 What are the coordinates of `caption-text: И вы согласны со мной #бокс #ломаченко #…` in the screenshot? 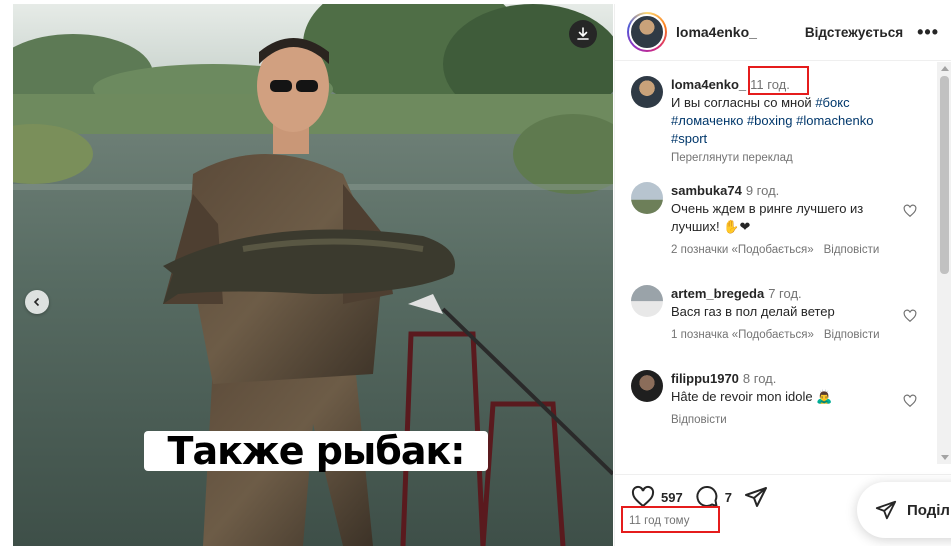 It's located at (787, 121).